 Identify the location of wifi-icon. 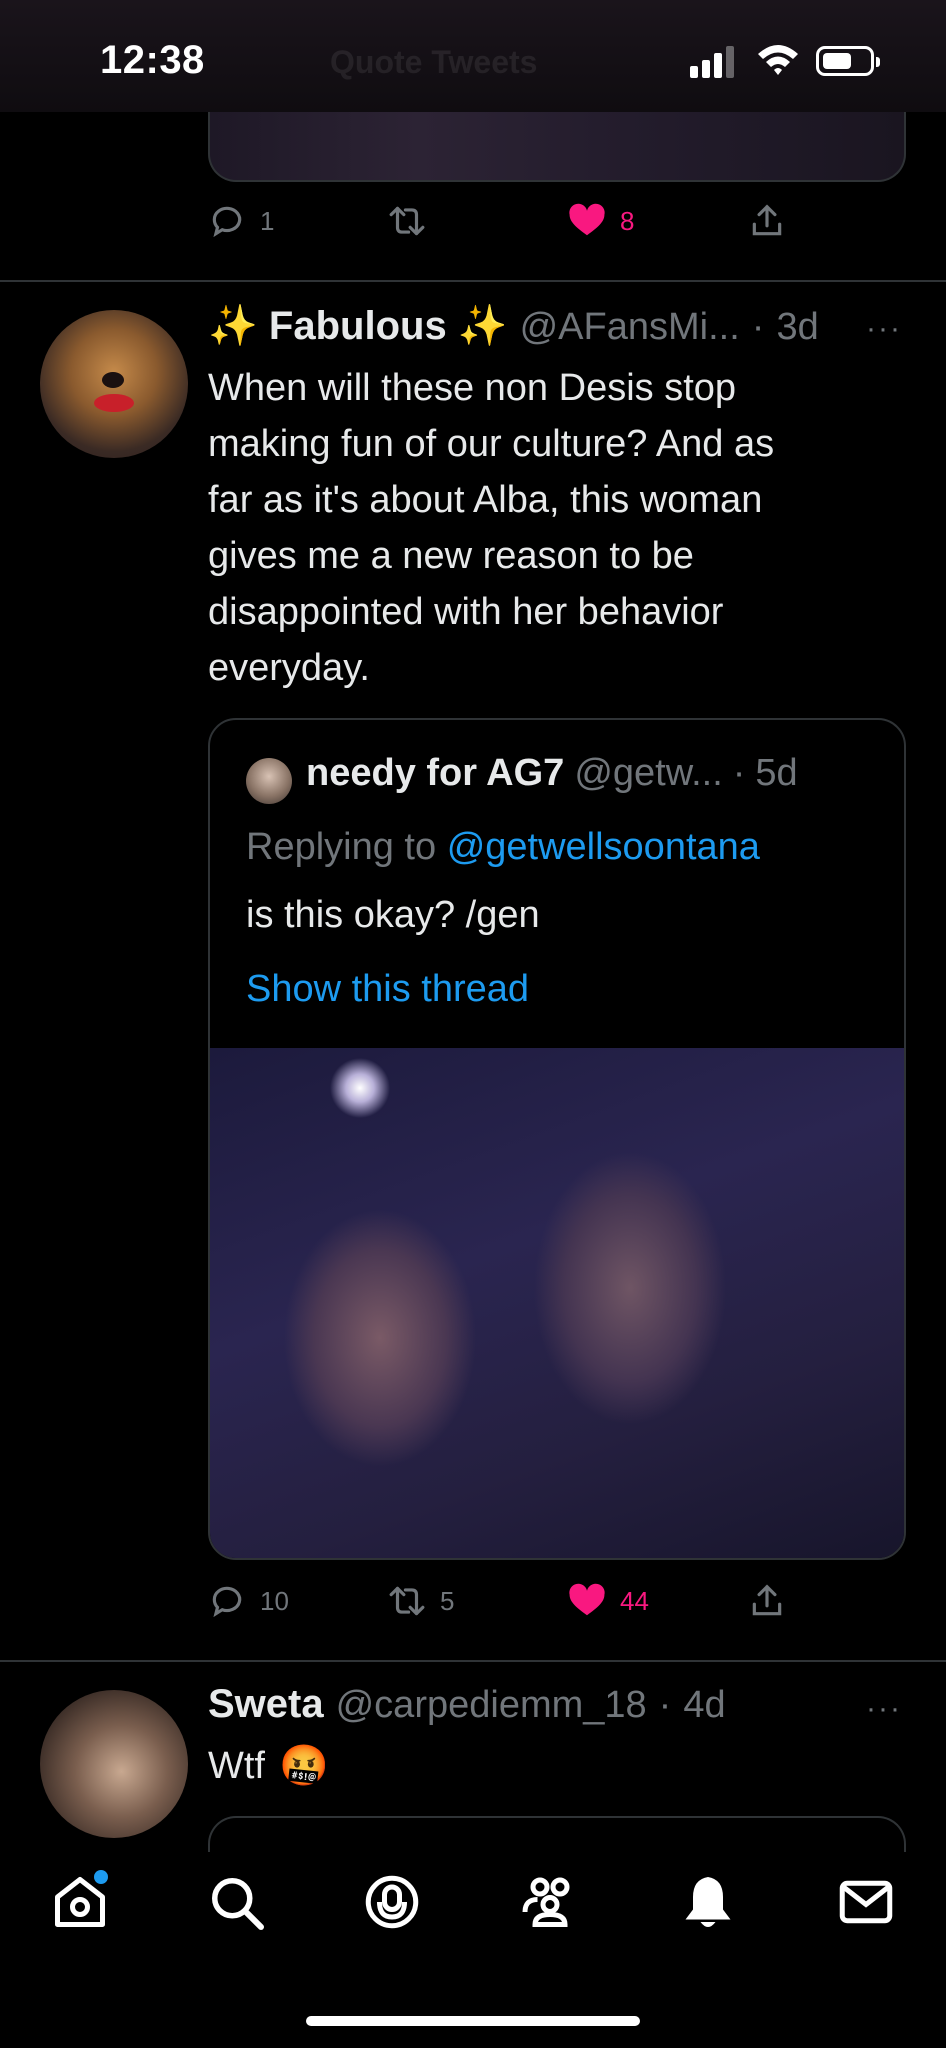
(778, 60).